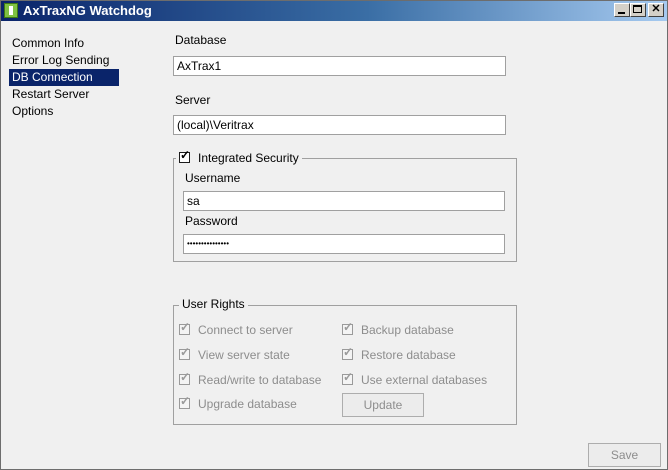 The width and height of the screenshot is (668, 470). What do you see at coordinates (11, 10) in the screenshot?
I see `app-icon` at bounding box center [11, 10].